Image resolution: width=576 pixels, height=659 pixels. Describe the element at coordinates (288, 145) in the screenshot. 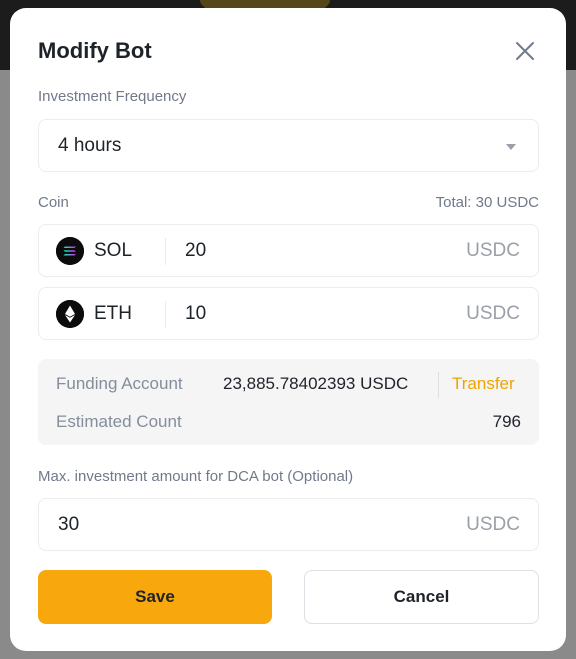

I see `frequency-select: 4 hours` at that location.